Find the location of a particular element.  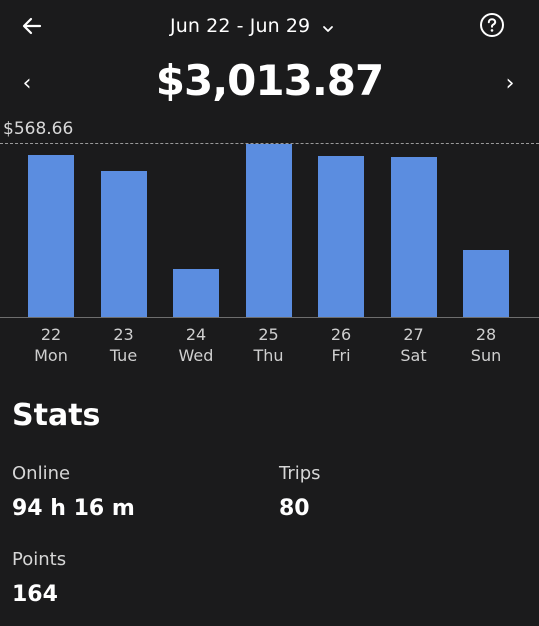

x-tick-label: 28 Sun is located at coordinates (486, 345).